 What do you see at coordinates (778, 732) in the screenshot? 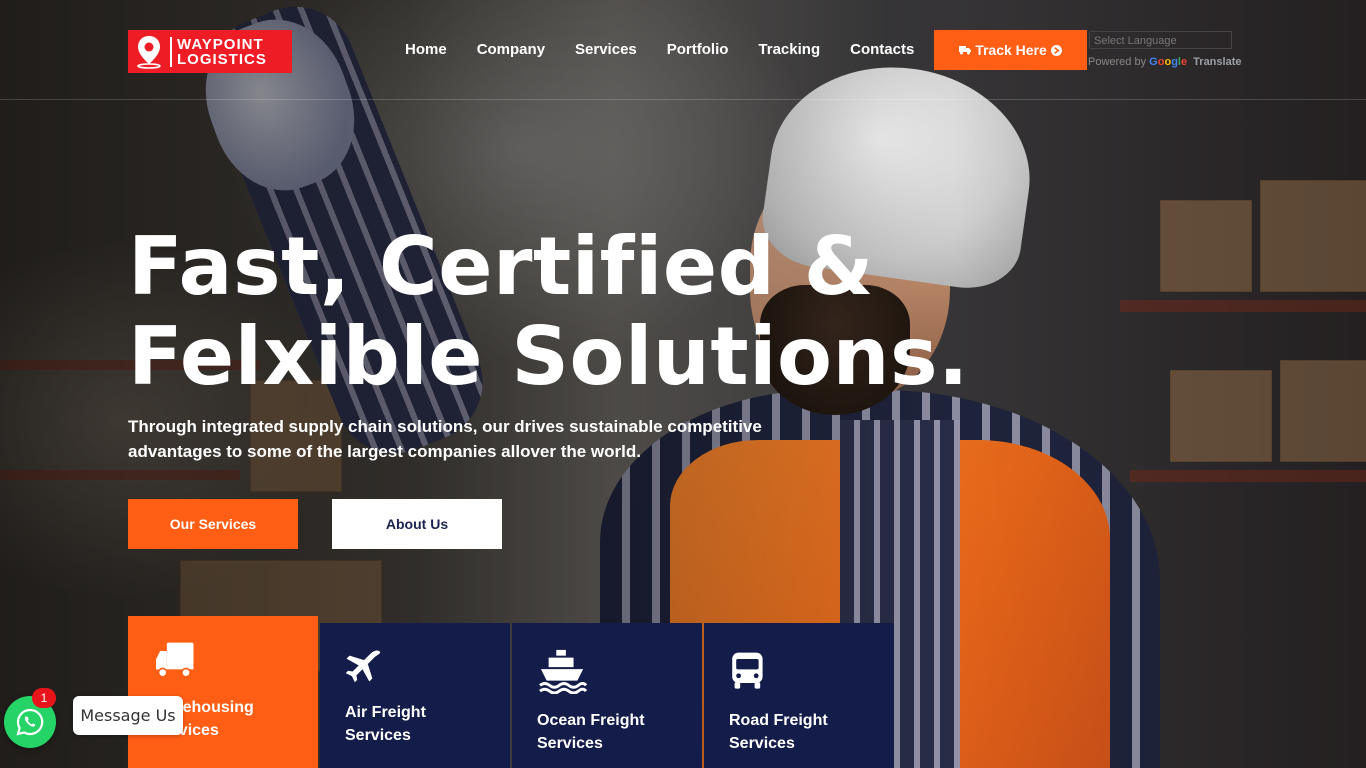
I see `service-card-label: Road Freight Services` at bounding box center [778, 732].